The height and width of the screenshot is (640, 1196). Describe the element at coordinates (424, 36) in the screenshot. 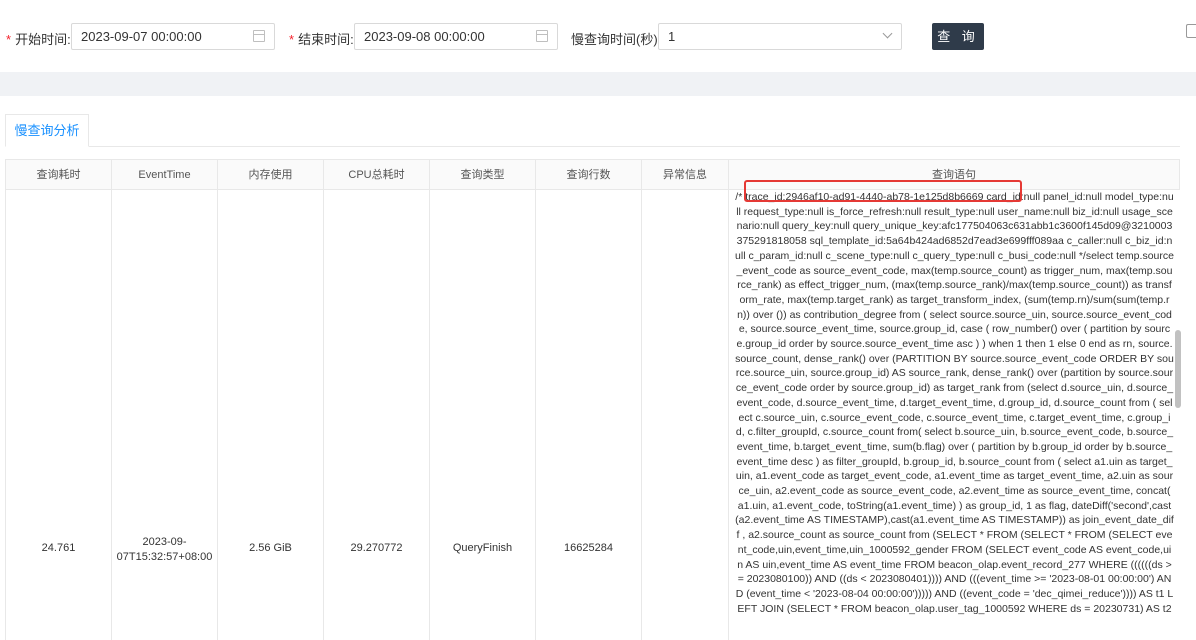

I see `end-time-value: 2023-09-08 00:00:00` at that location.